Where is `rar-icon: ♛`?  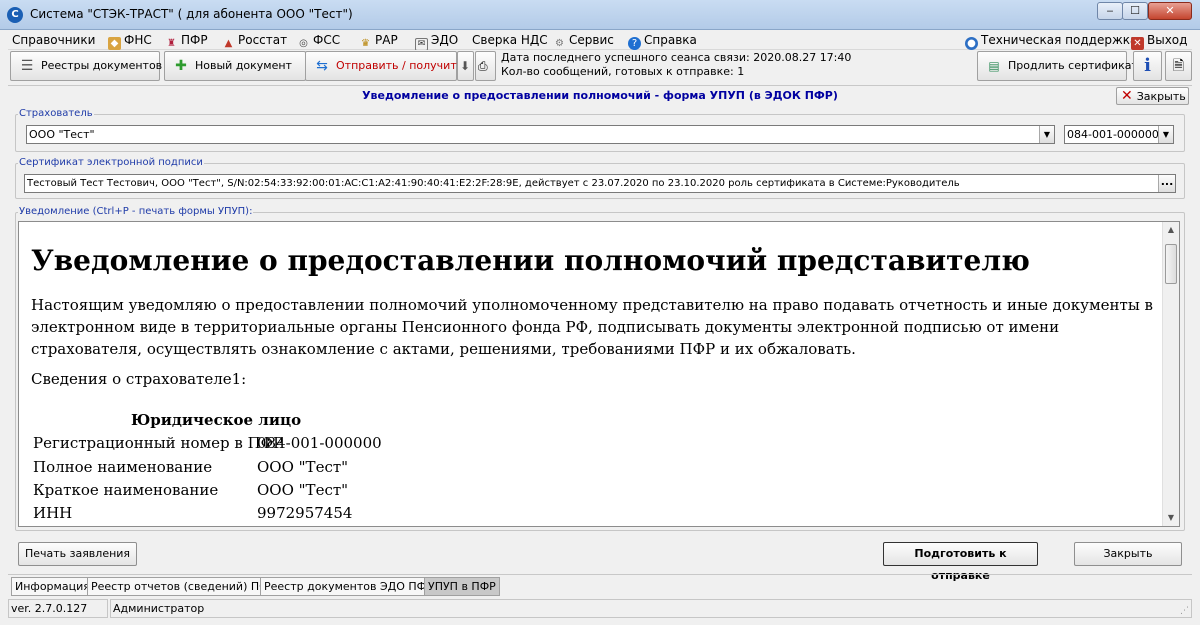
rar-icon: ♛ is located at coordinates (365, 43).